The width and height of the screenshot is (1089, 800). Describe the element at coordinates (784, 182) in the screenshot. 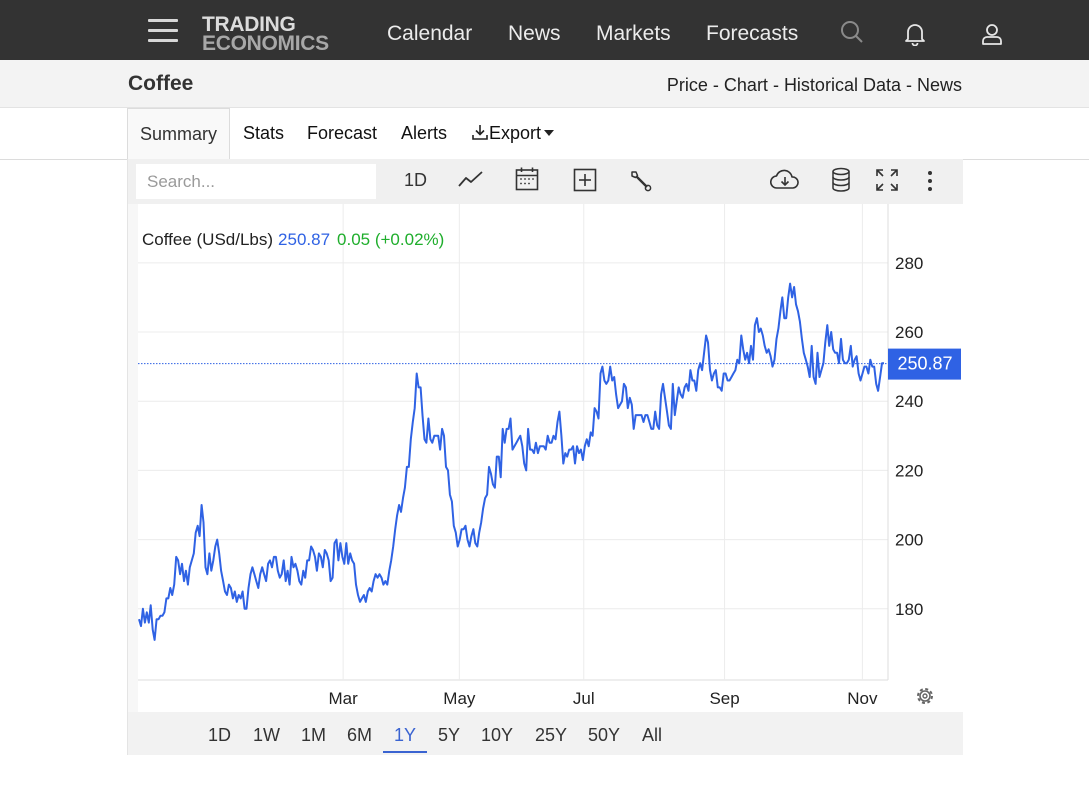

I see `cloud-download-icon` at that location.